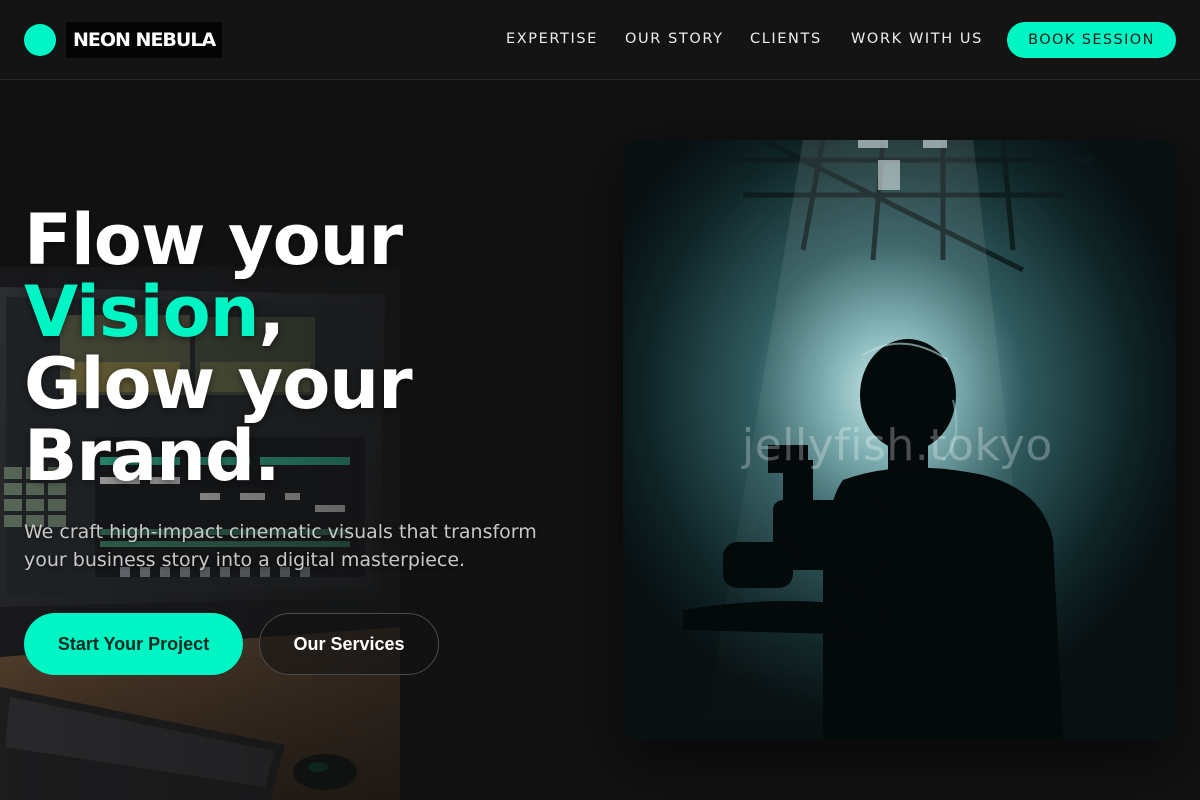 This screenshot has height=800, width=1200. I want to click on headline-accent-punct: ,, so click(272, 312).